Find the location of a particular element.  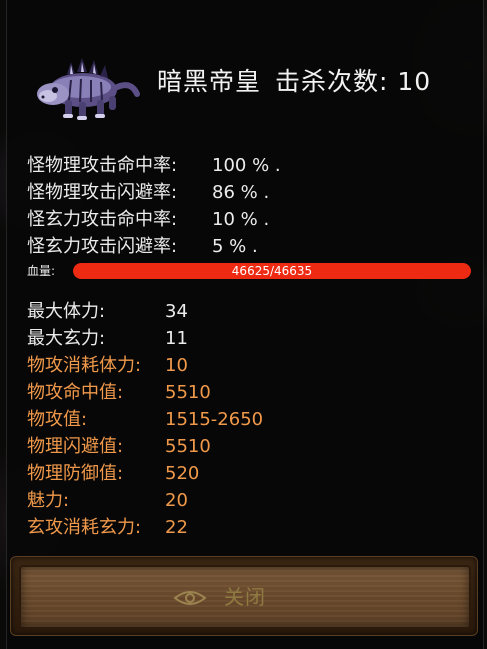

attribute-row: 最大体力: 34 is located at coordinates (247, 311).